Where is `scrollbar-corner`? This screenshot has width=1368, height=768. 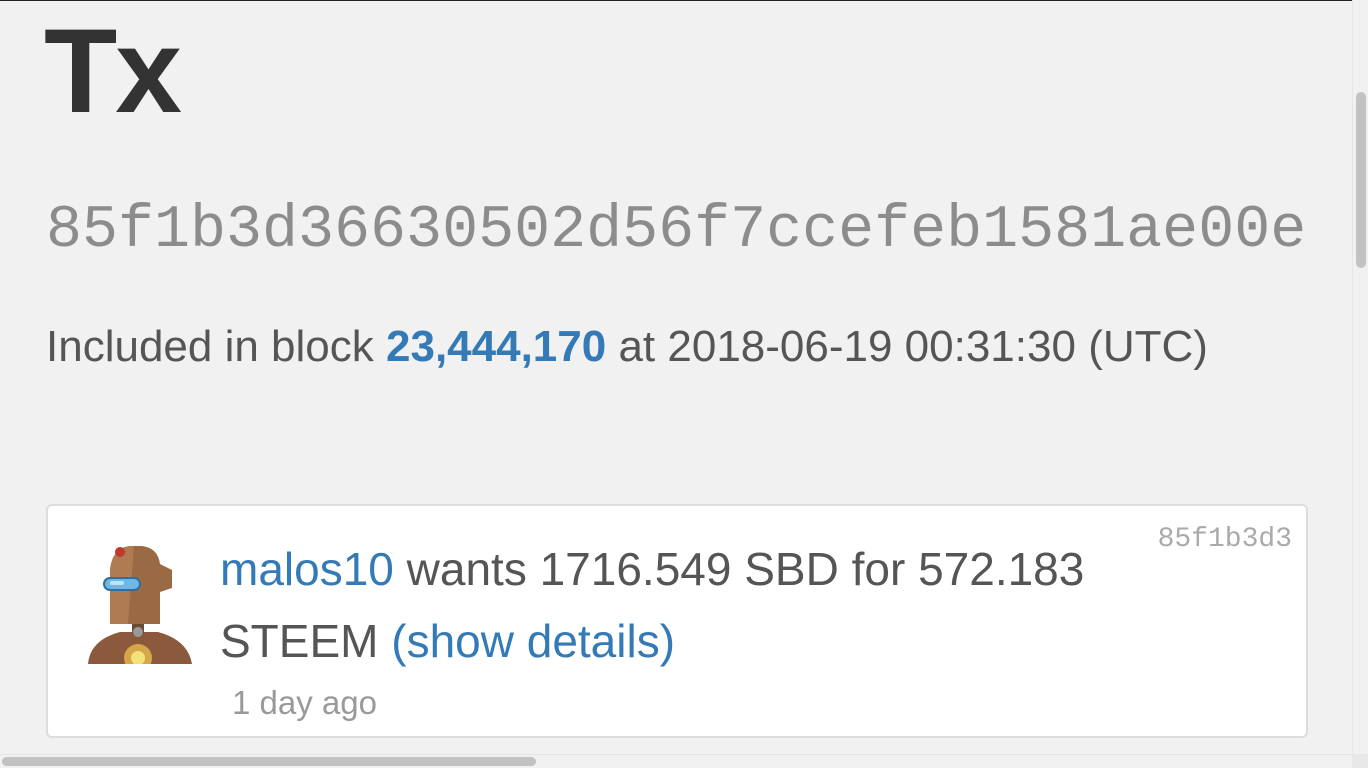
scrollbar-corner is located at coordinates (1360, 761).